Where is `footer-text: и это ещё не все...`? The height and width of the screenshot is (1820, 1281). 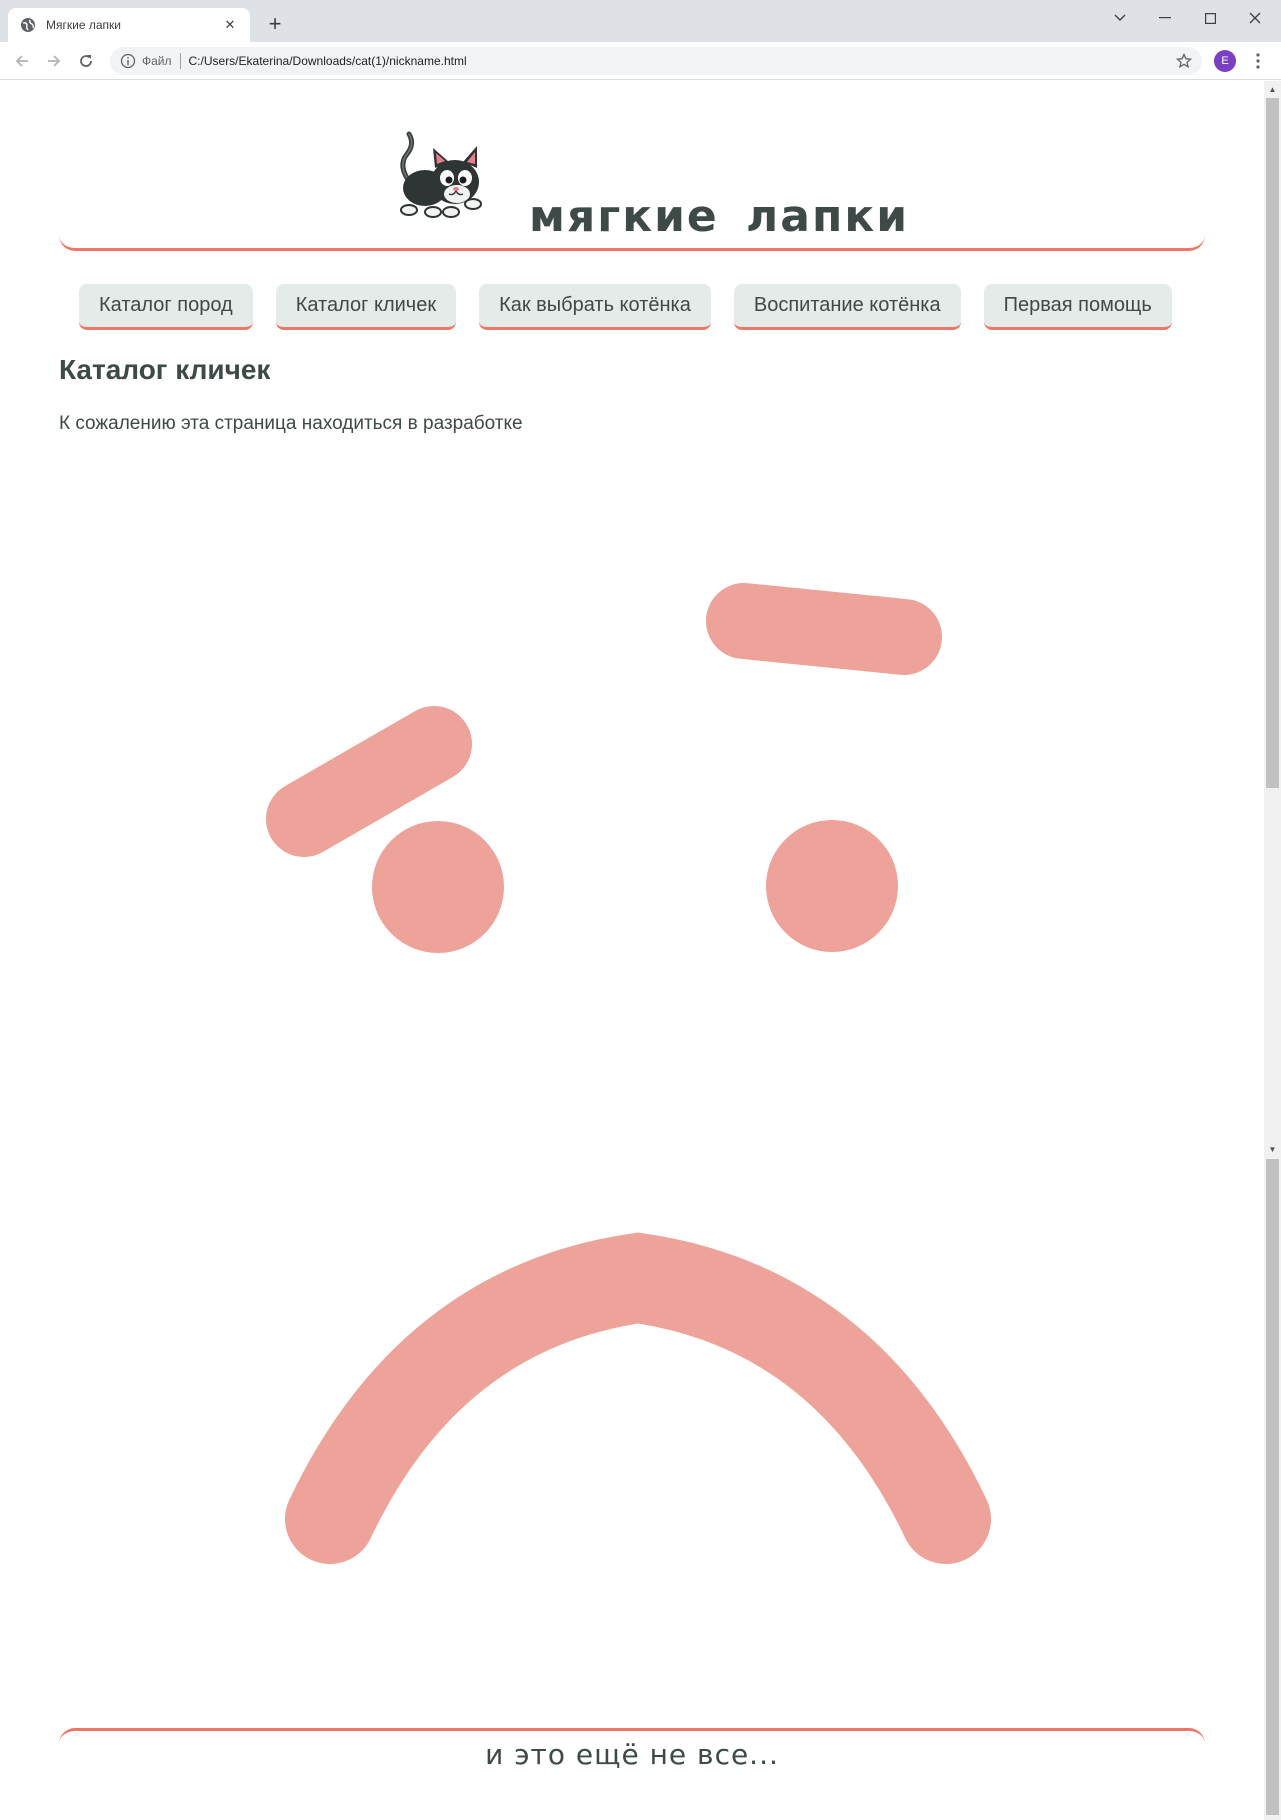 footer-text: и это ещё не все... is located at coordinates (632, 1754).